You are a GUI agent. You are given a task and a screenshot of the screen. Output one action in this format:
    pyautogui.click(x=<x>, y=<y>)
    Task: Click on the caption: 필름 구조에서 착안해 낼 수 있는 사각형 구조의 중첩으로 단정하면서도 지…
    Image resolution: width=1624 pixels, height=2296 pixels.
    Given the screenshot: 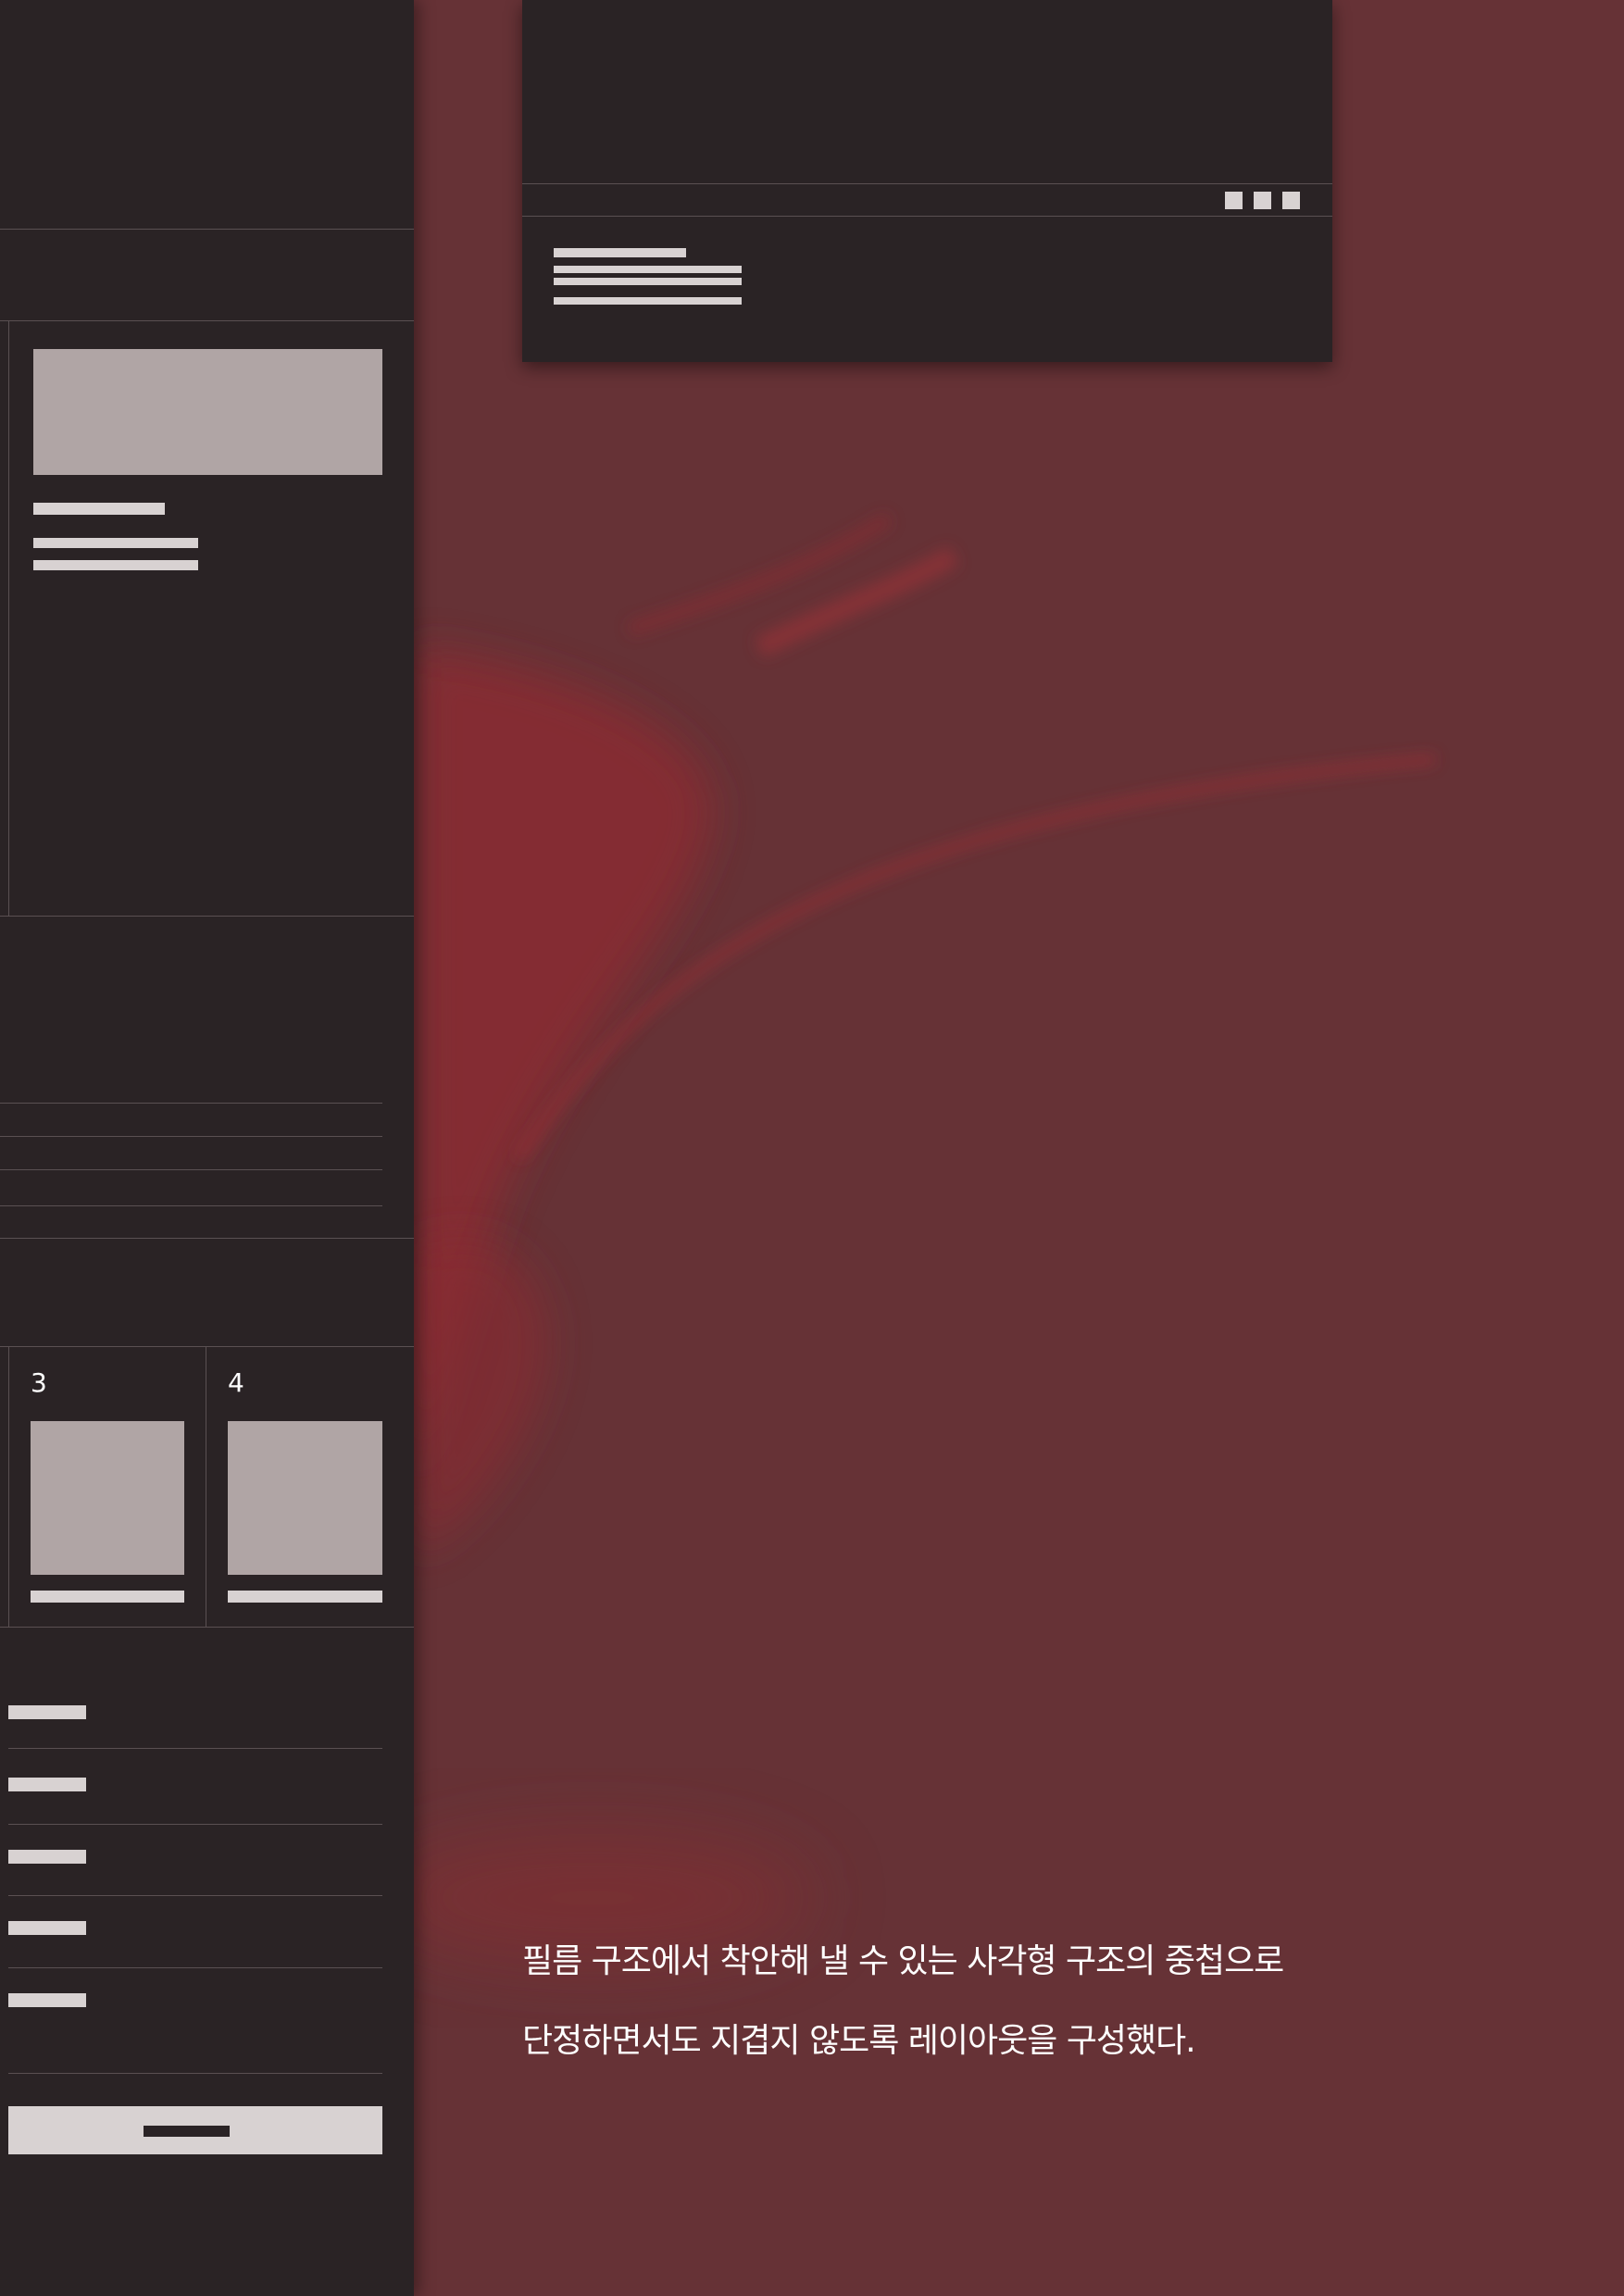 What is the action you would take?
    pyautogui.click(x=985, y=2001)
    